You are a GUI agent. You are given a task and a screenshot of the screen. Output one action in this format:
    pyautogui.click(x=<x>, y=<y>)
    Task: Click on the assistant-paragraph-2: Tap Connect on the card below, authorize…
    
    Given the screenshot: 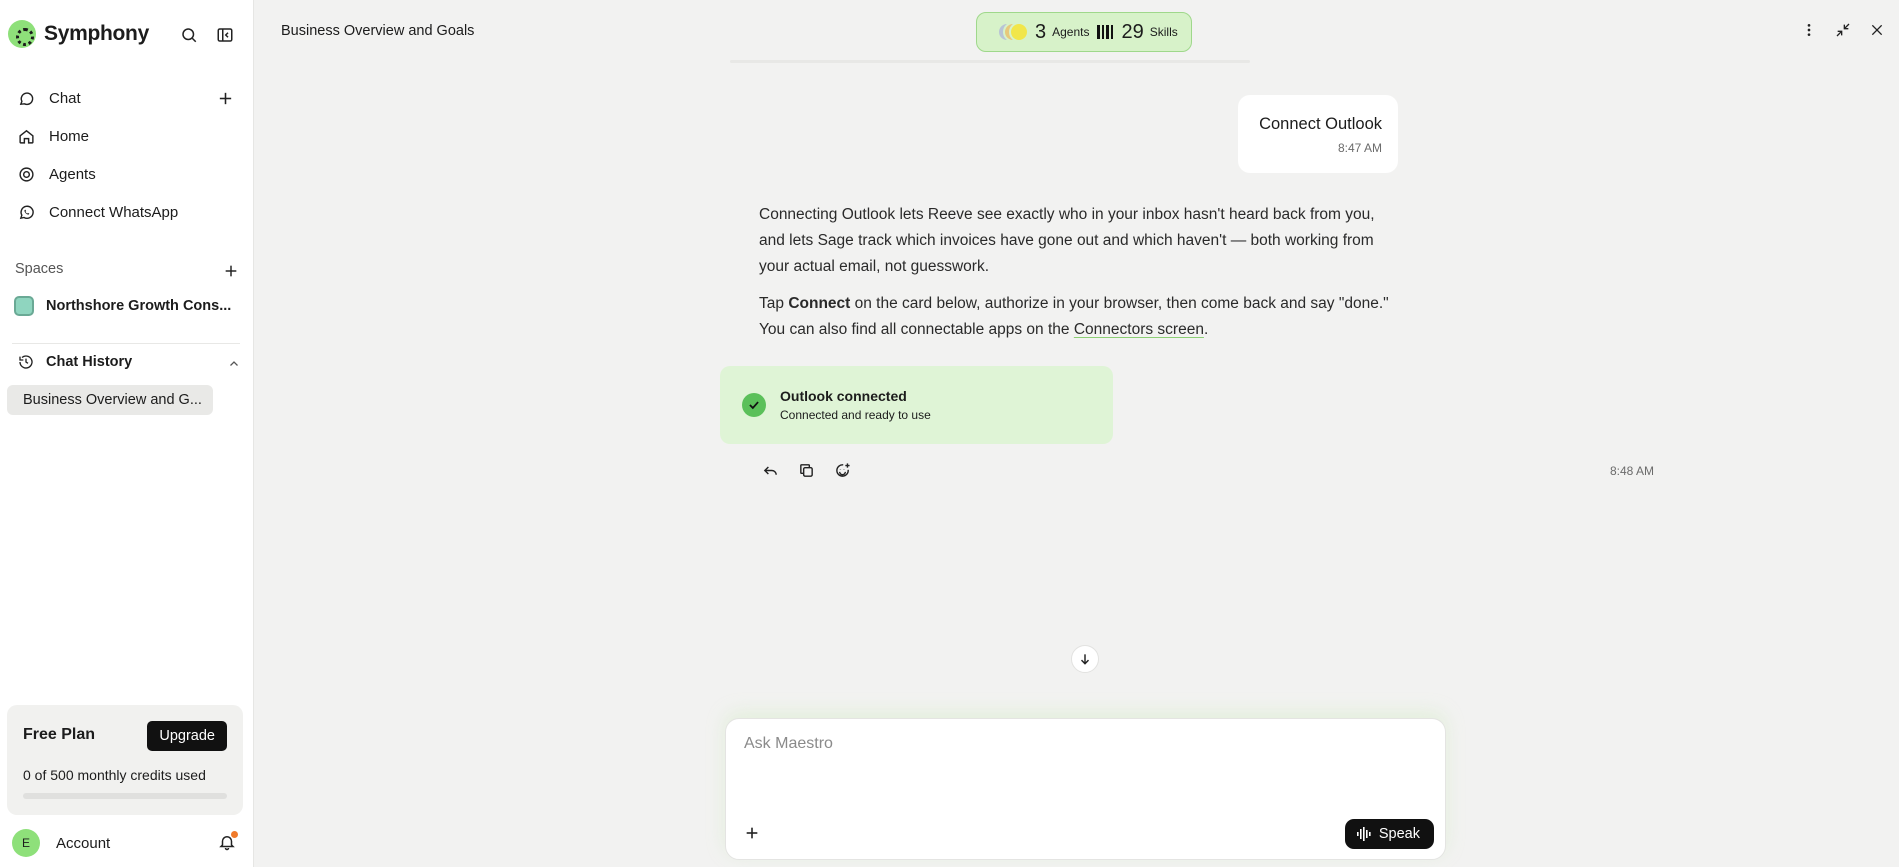 What is the action you would take?
    pyautogui.click(x=1074, y=316)
    